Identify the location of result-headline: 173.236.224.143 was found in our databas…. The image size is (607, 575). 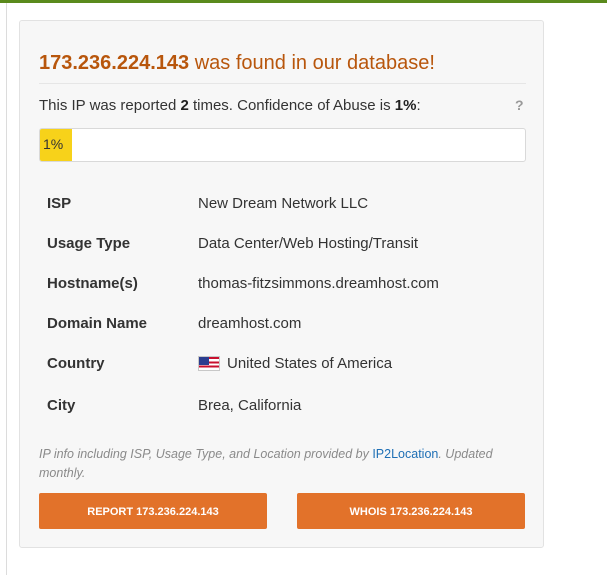
(237, 63).